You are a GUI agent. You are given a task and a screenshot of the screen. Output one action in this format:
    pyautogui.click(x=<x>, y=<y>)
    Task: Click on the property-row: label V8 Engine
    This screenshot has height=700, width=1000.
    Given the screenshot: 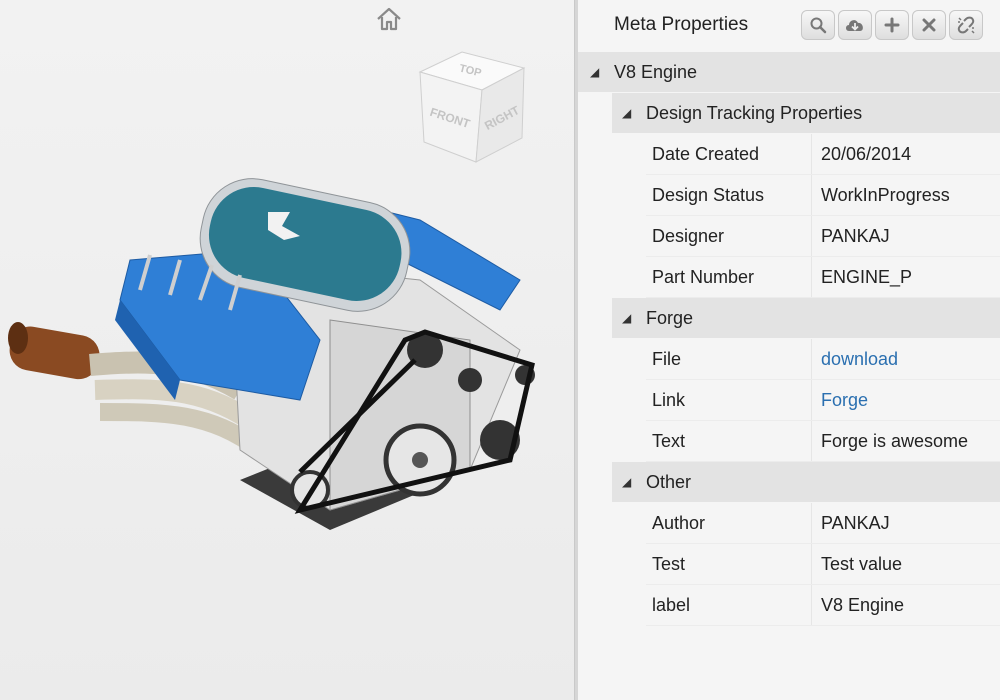 What is the action you would take?
    pyautogui.click(x=823, y=605)
    